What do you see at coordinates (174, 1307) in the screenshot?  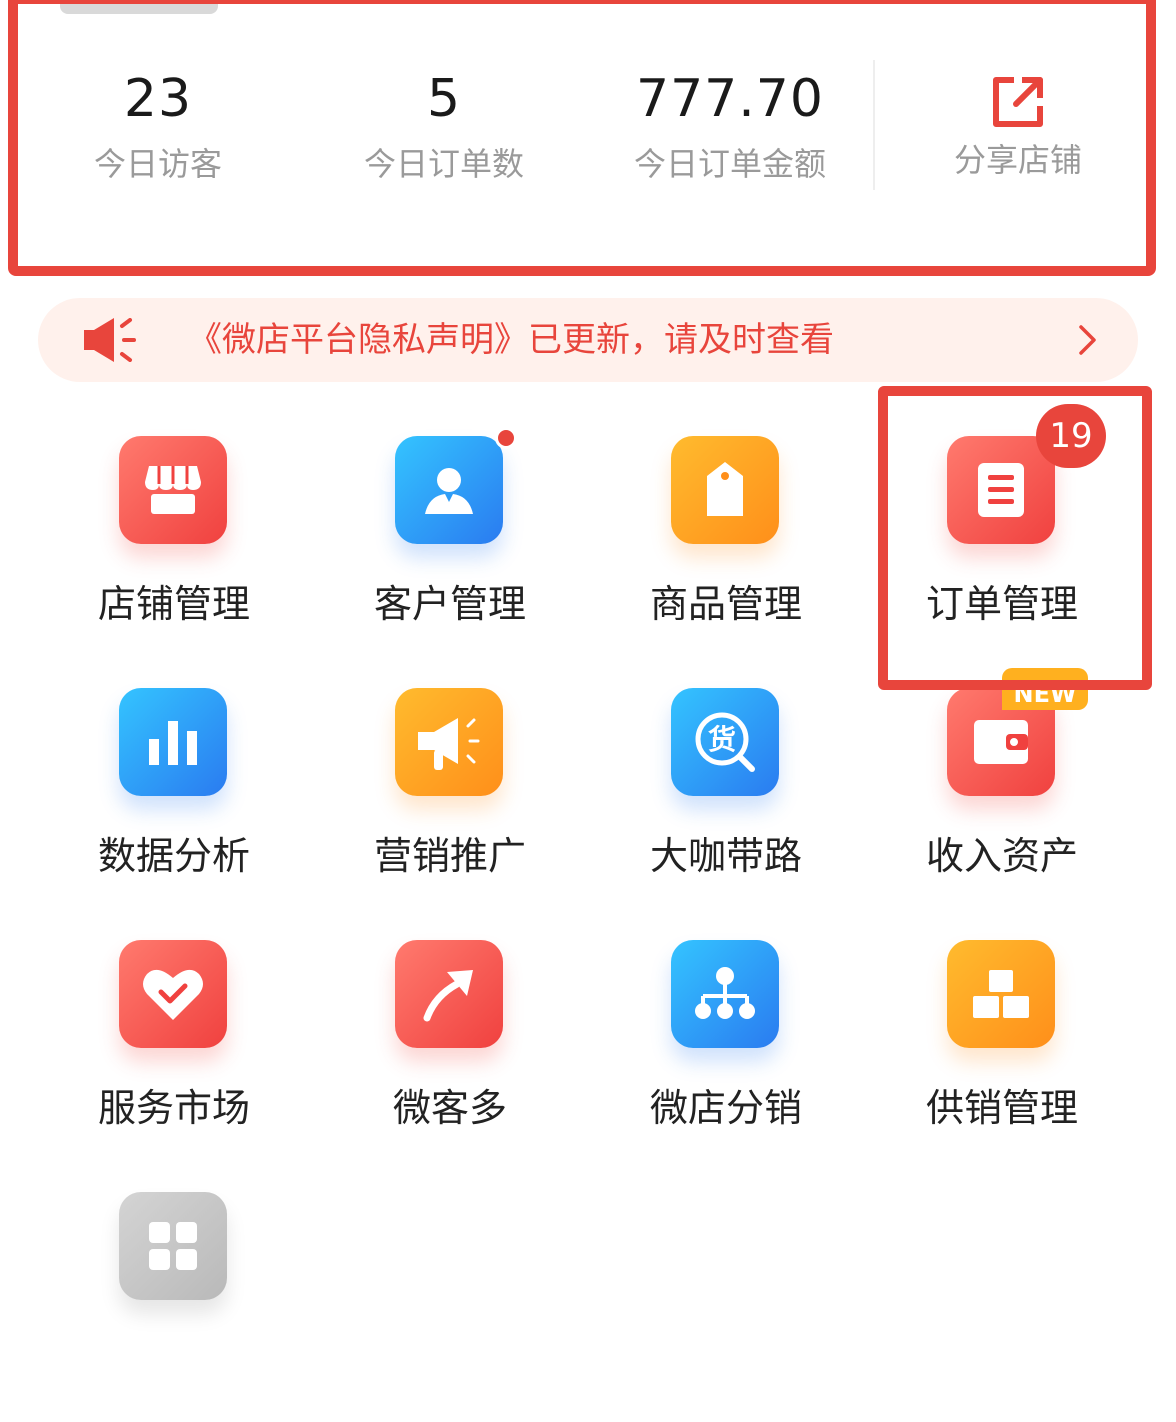 I see `grid-item-more-apps` at bounding box center [174, 1307].